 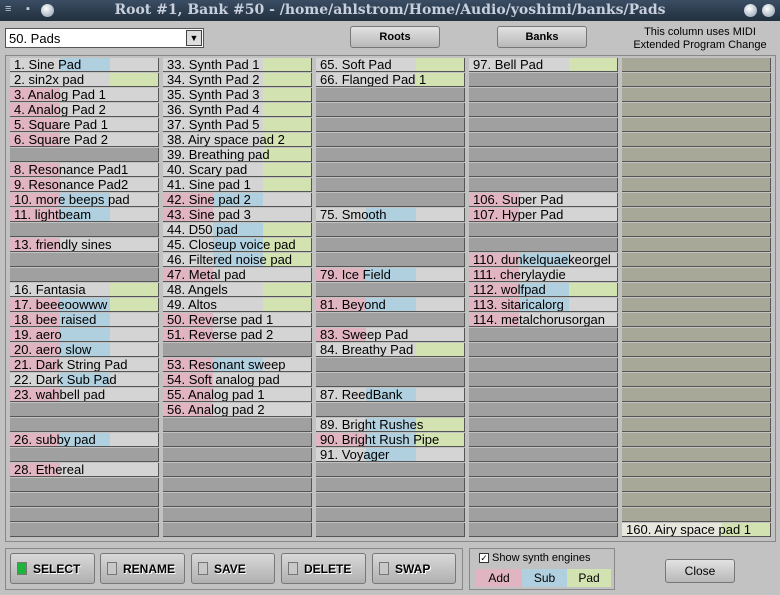 What do you see at coordinates (390, 440) in the screenshot?
I see `instrument-slot: 90. Bright Rush Pipe` at bounding box center [390, 440].